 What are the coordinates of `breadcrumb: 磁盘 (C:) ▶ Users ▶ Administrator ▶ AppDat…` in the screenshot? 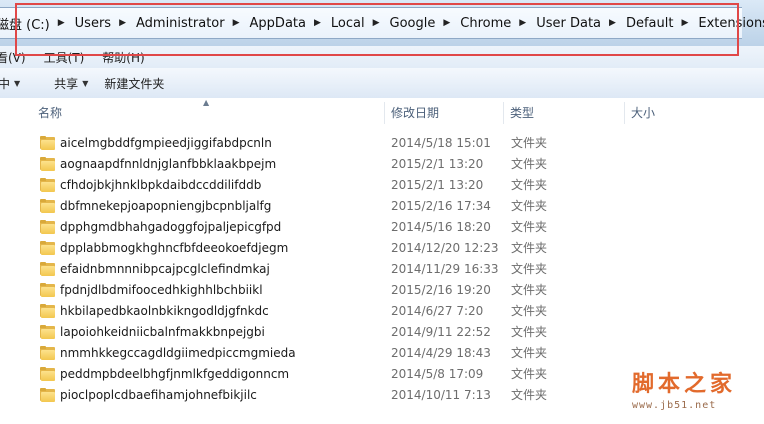 It's located at (382, 23).